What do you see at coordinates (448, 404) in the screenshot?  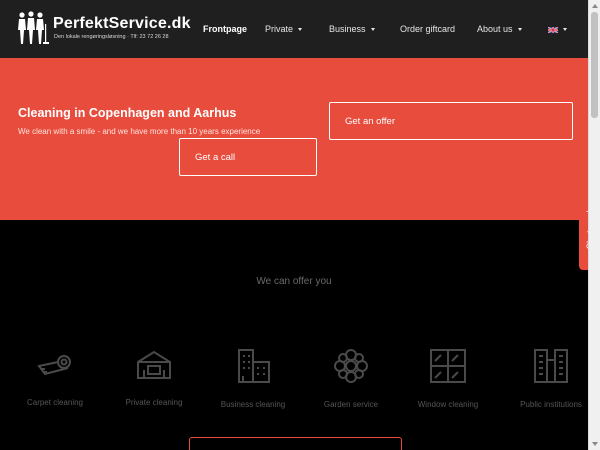 I see `service-label: Window cleaning` at bounding box center [448, 404].